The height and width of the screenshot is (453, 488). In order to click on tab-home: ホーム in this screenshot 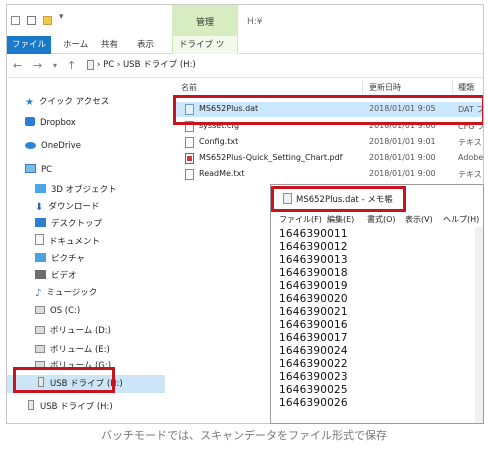, I will do `click(75, 45)`.